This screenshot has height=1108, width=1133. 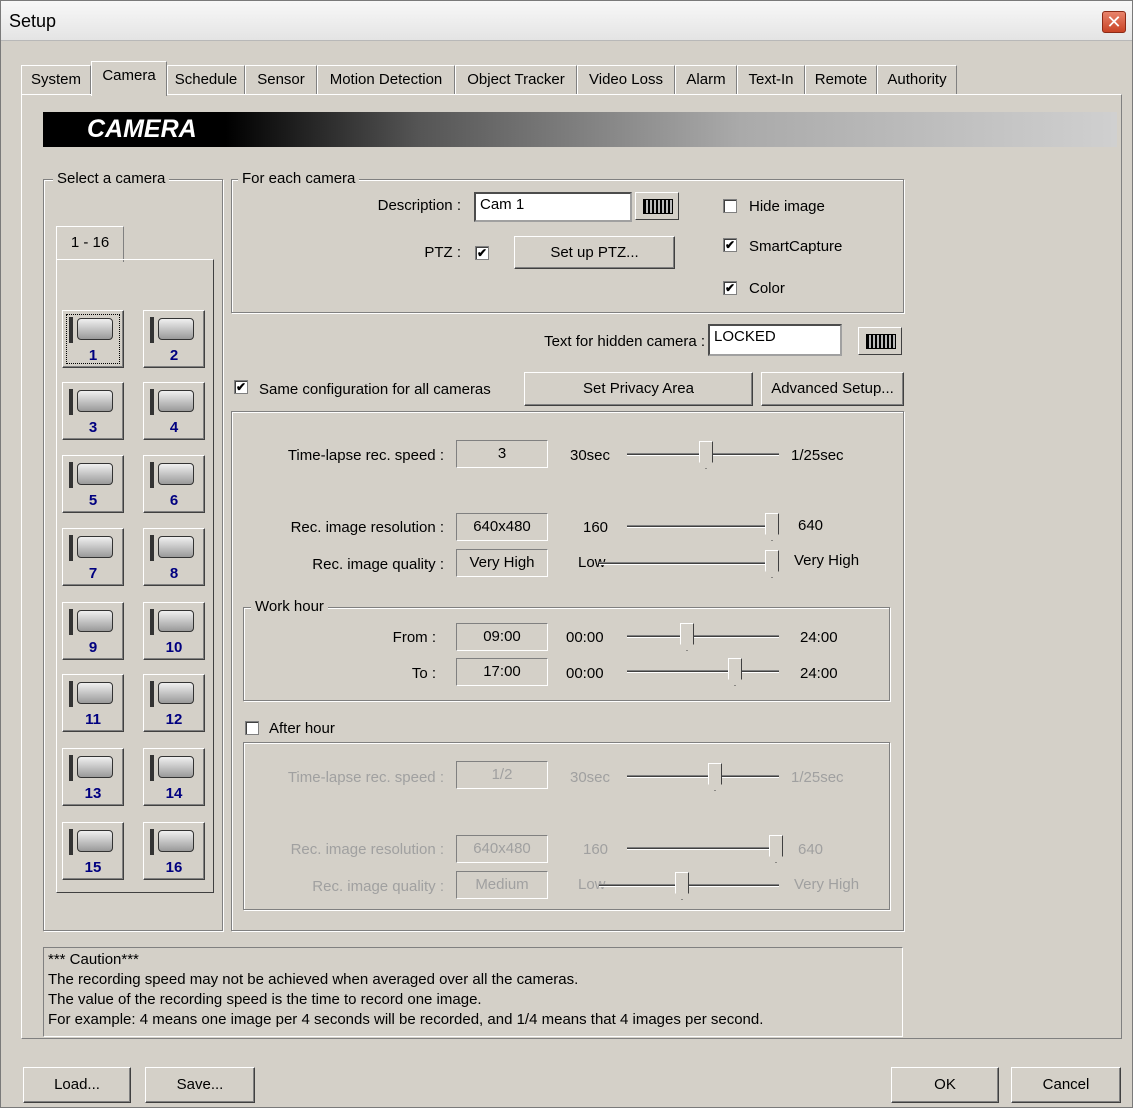 I want to click on hidden-camera-text-label: Text for hidden camera :, so click(x=624, y=341).